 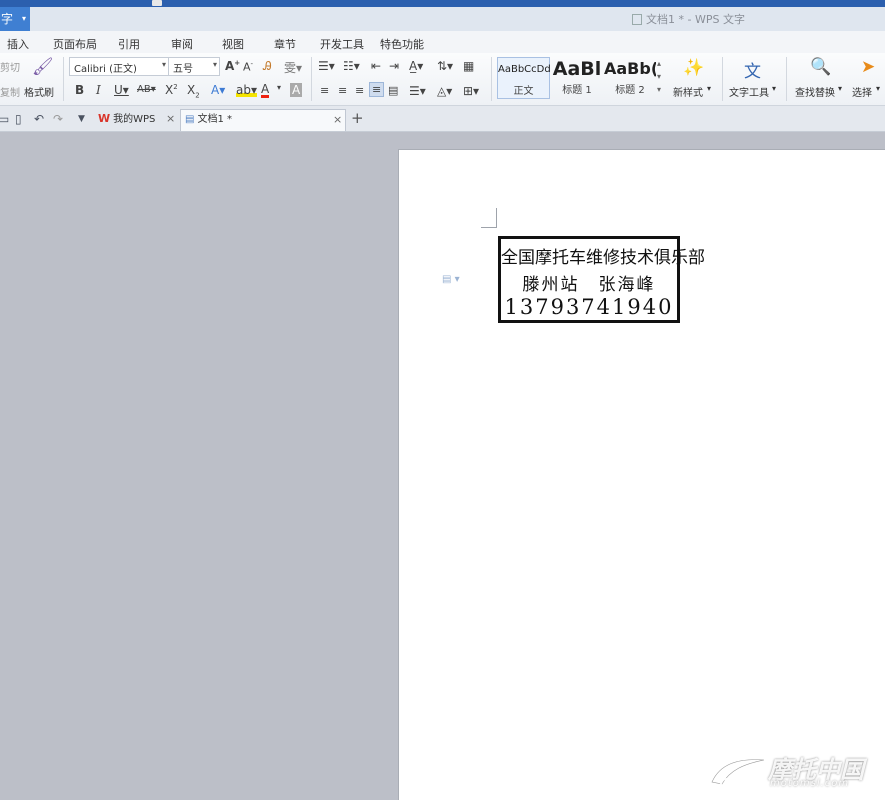 I want to click on font-size-value: 五号, so click(x=183, y=69).